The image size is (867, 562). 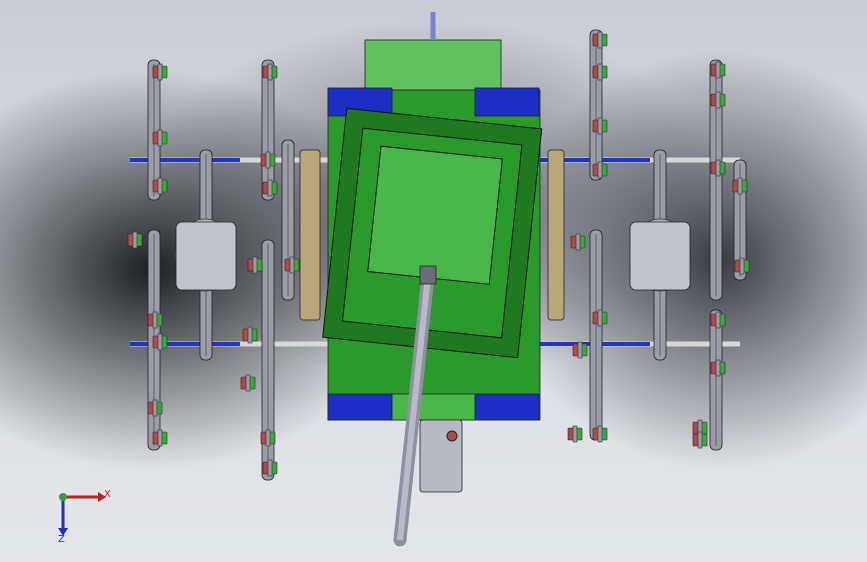 I want to click on y-axis-origin, so click(x=63, y=497).